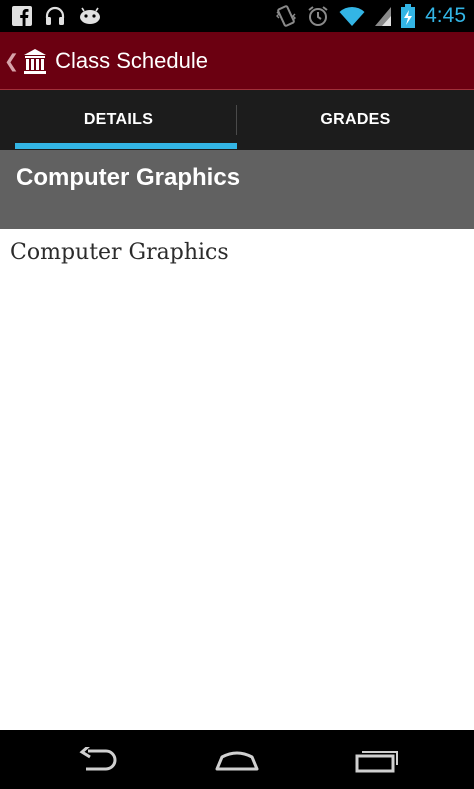 Image resolution: width=474 pixels, height=789 pixels. I want to click on headset-icon, so click(55, 15).